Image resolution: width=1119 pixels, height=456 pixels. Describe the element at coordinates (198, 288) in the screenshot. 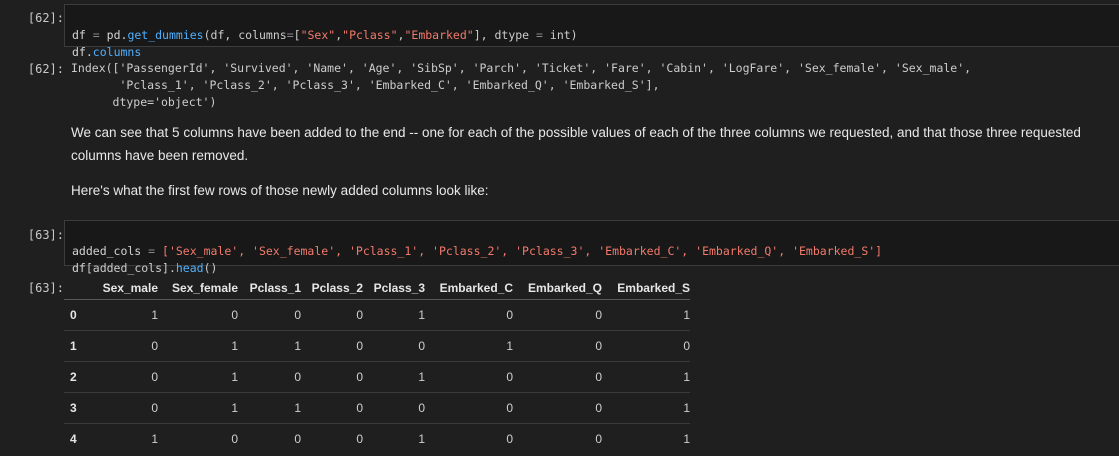

I see `column-header: Sex_female` at that location.